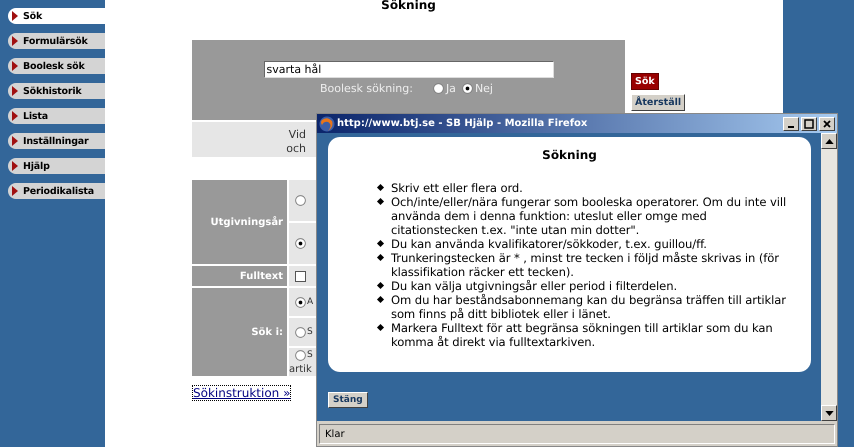 The image size is (854, 447). What do you see at coordinates (658, 102) in the screenshot?
I see `reset-button: Återställ` at bounding box center [658, 102].